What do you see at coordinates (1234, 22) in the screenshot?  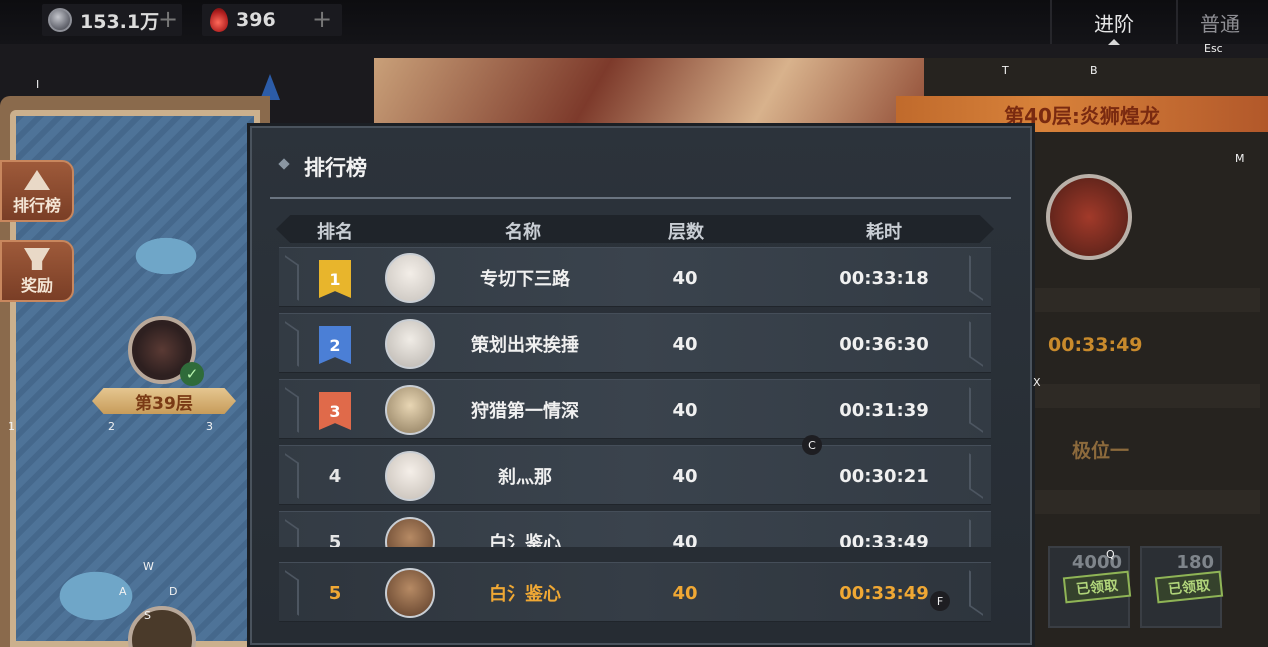 I see `tab-normal: 普通` at bounding box center [1234, 22].